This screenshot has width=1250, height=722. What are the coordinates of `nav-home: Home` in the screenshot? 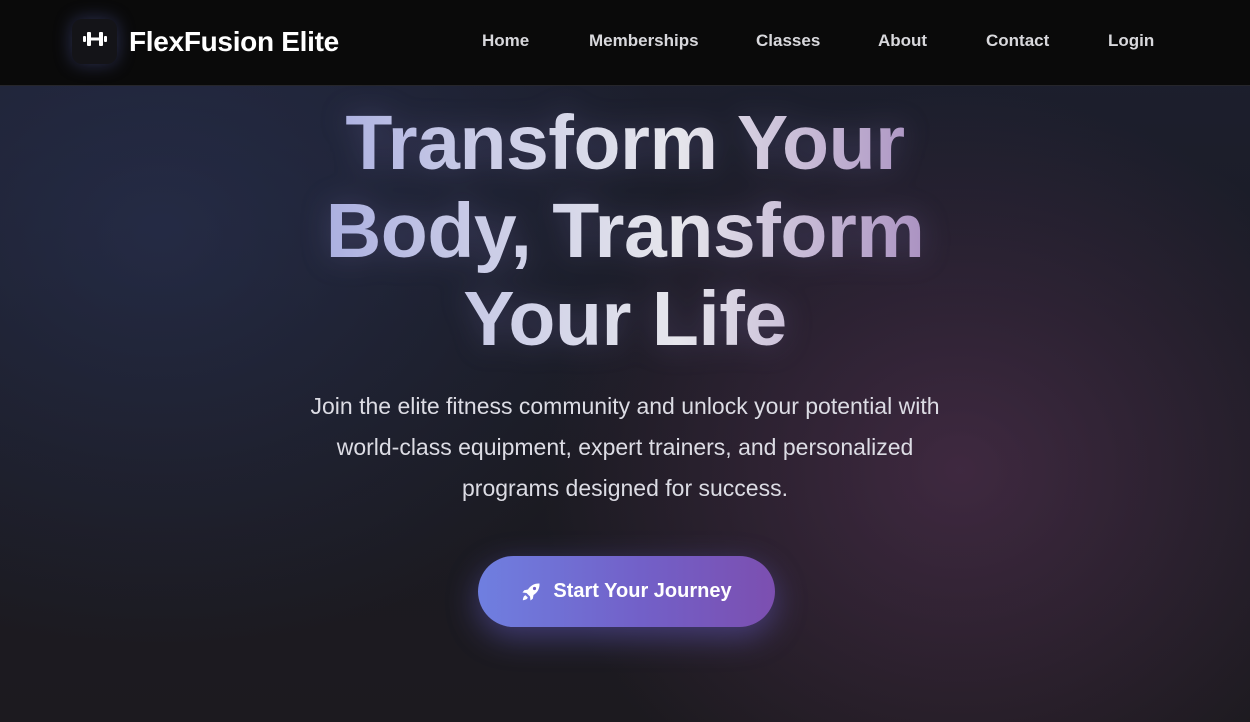 It's located at (505, 41).